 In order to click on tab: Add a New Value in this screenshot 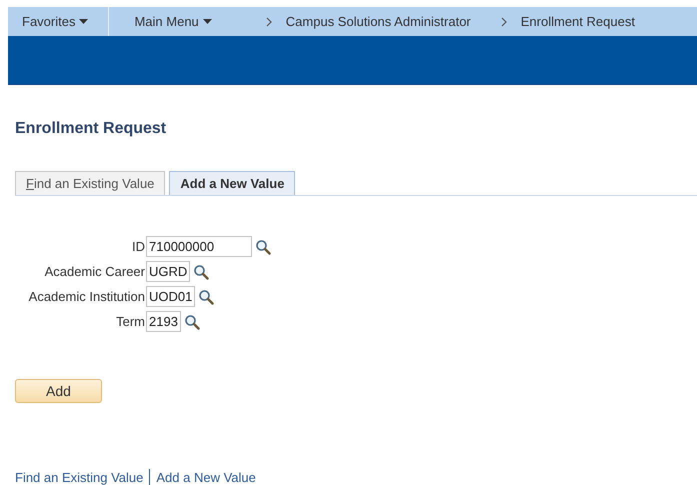, I will do `click(232, 183)`.